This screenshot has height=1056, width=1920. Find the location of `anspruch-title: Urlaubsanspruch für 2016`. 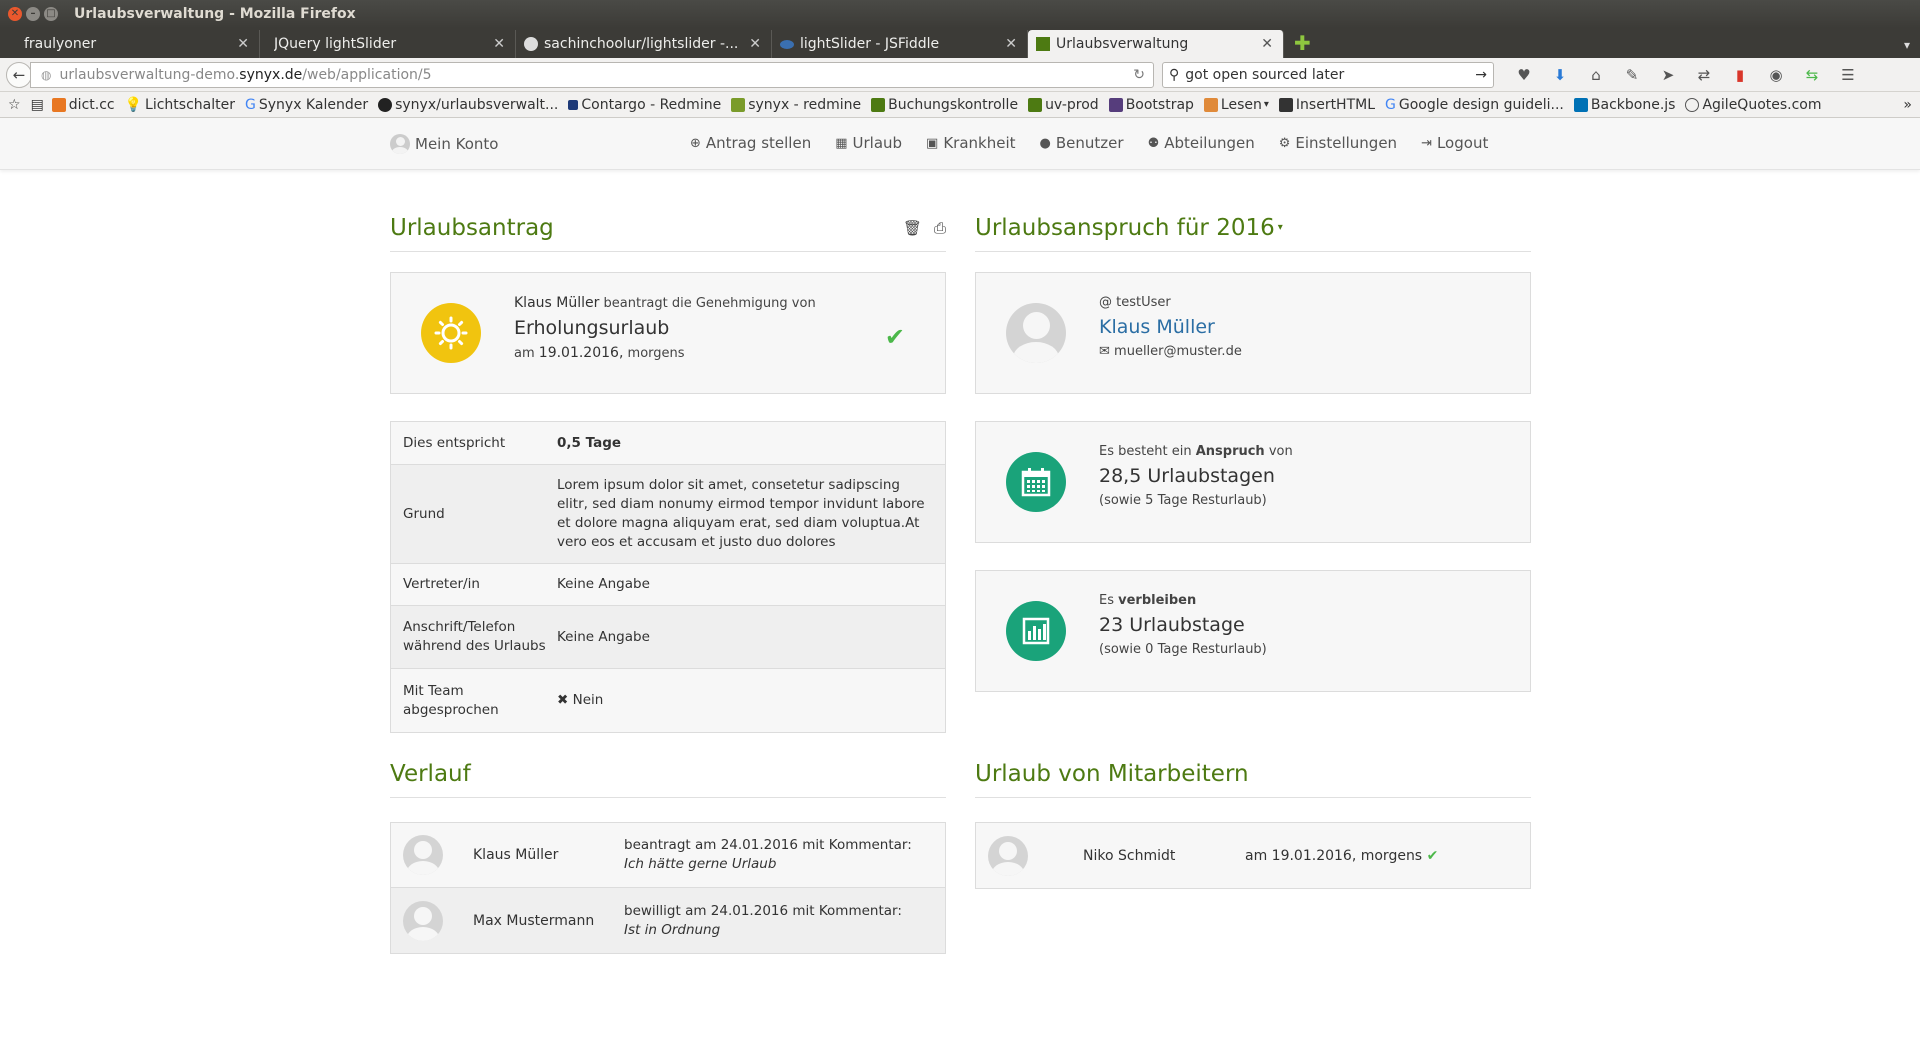

anspruch-title: Urlaubsanspruch für 2016 is located at coordinates (1125, 228).